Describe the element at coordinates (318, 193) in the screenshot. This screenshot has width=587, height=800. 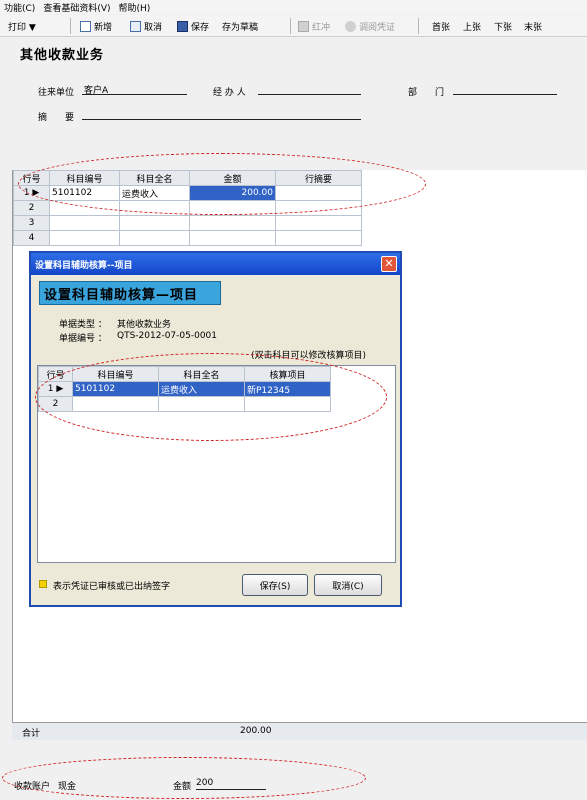
I see `line-summary-cell` at that location.